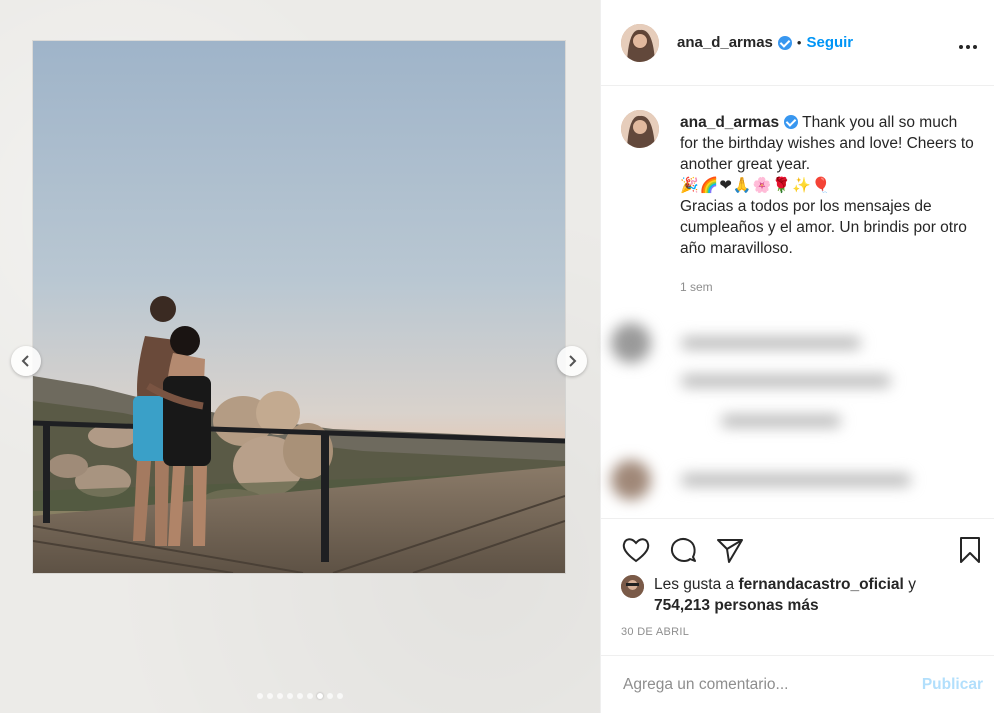  What do you see at coordinates (912, 584) in the screenshot?
I see `likes-joiner: y` at bounding box center [912, 584].